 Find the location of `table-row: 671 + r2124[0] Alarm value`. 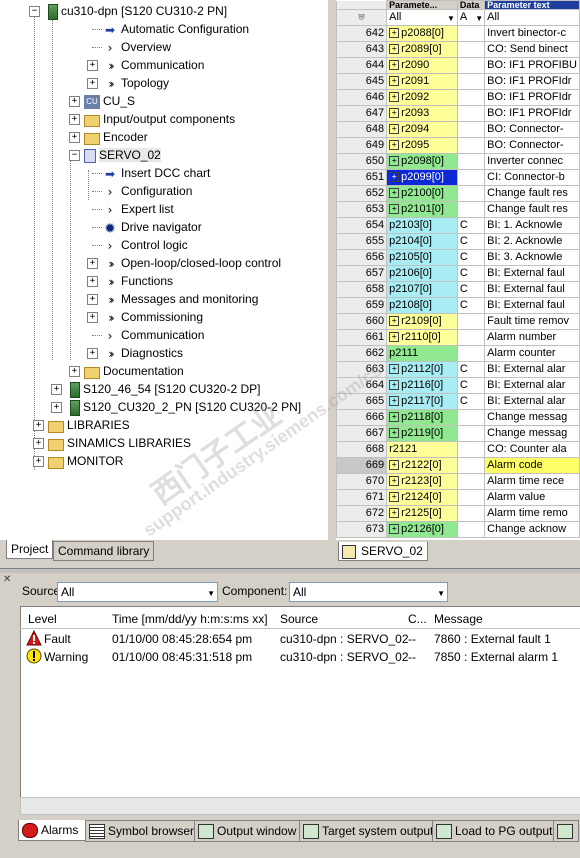

table-row: 671 + r2124[0] Alarm value is located at coordinates (458, 497).